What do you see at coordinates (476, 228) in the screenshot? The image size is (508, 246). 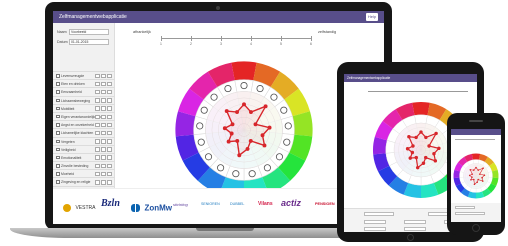 I see `phone-home-button` at bounding box center [476, 228].